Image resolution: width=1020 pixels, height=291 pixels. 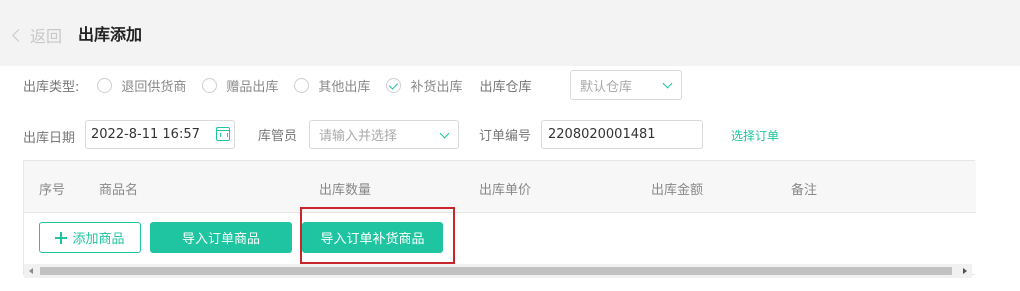 I want to click on add-product-button: 添加商品, so click(x=90, y=237).